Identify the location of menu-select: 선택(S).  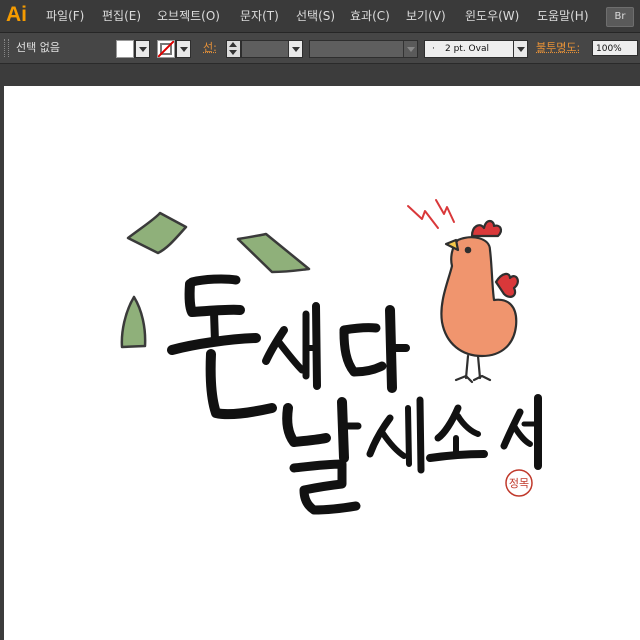
(315, 16).